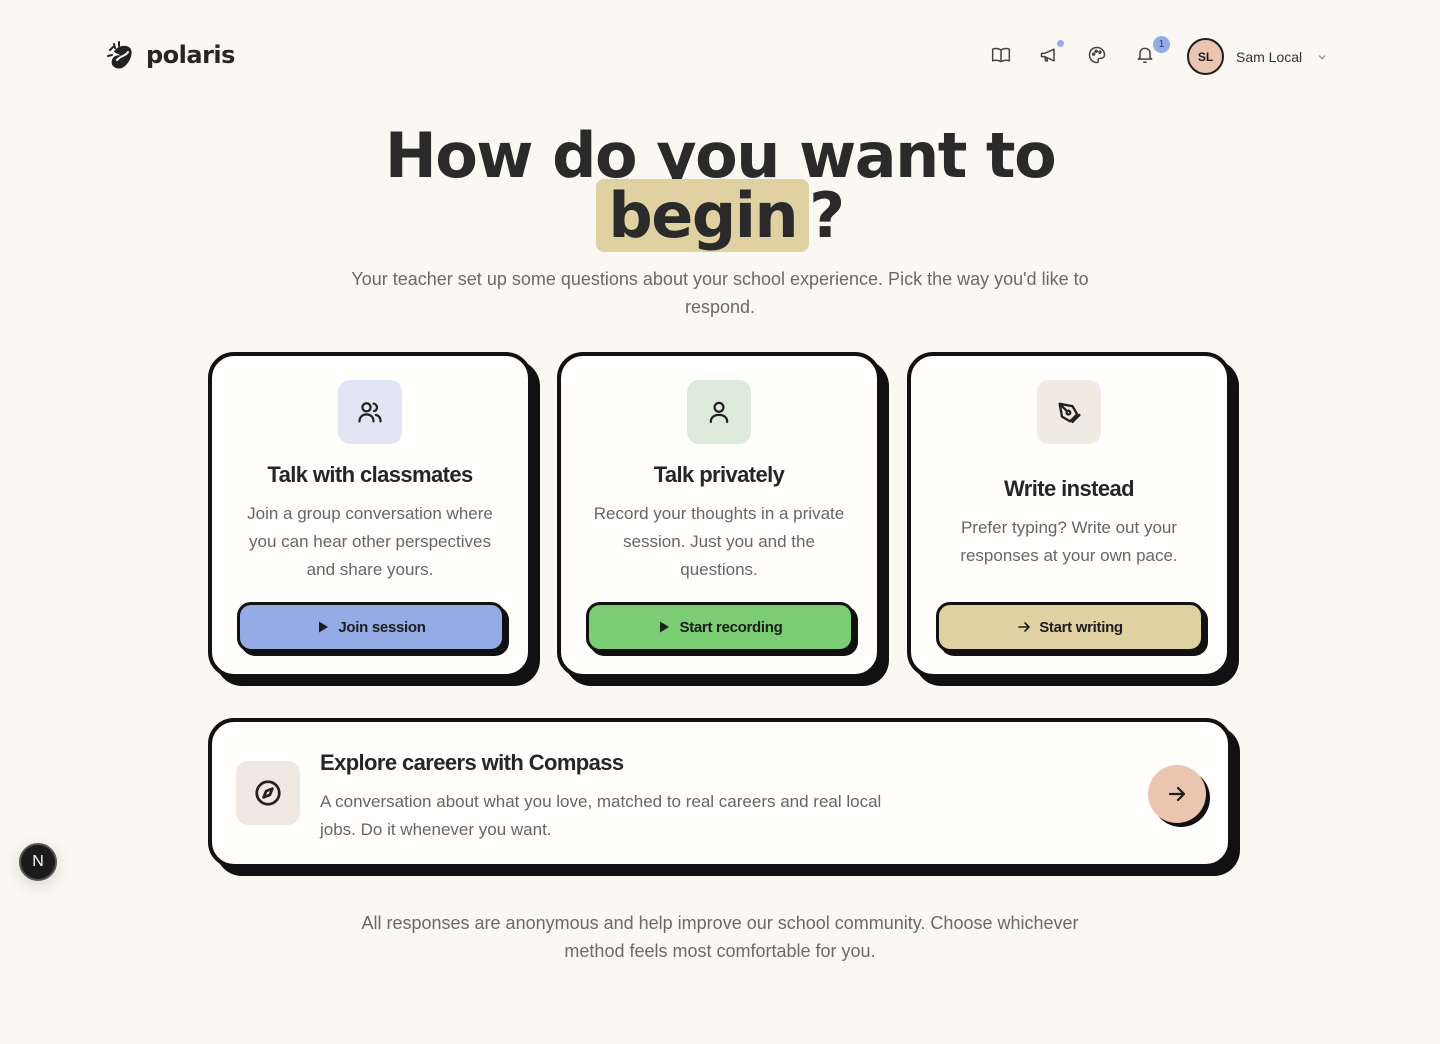 This screenshot has width=1440, height=1044. What do you see at coordinates (472, 762) in the screenshot?
I see `compass-title: Explore careers with Compass` at bounding box center [472, 762].